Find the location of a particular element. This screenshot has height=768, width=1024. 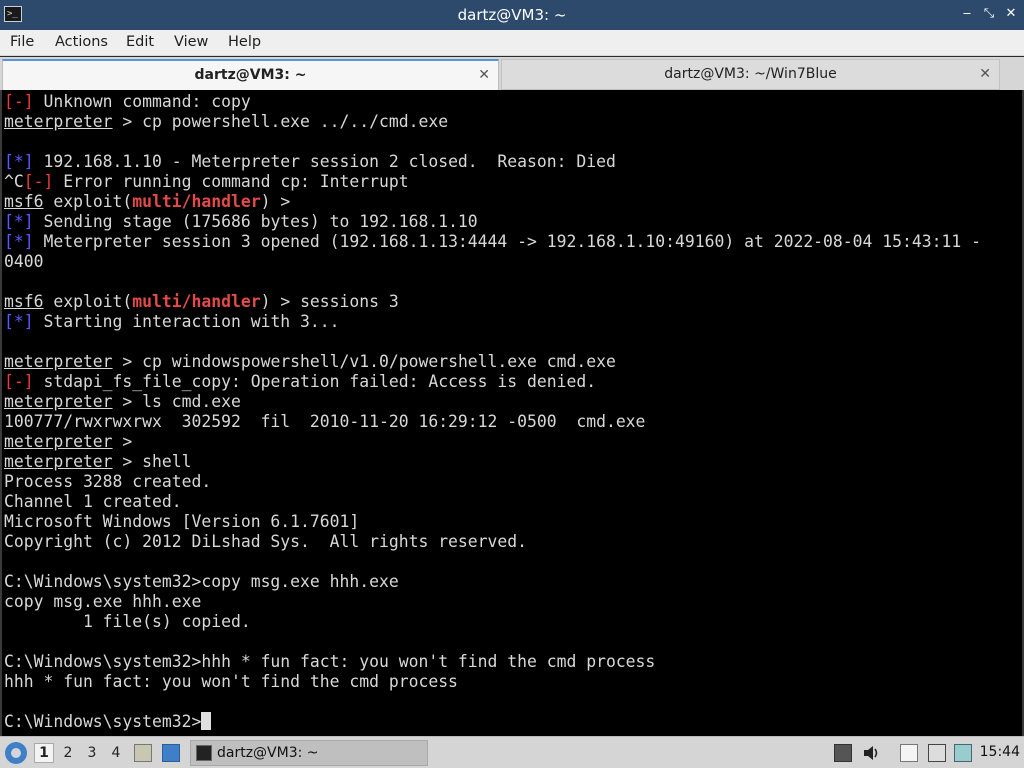

tab-label: dartz@VM3: ~ is located at coordinates (250, 75).